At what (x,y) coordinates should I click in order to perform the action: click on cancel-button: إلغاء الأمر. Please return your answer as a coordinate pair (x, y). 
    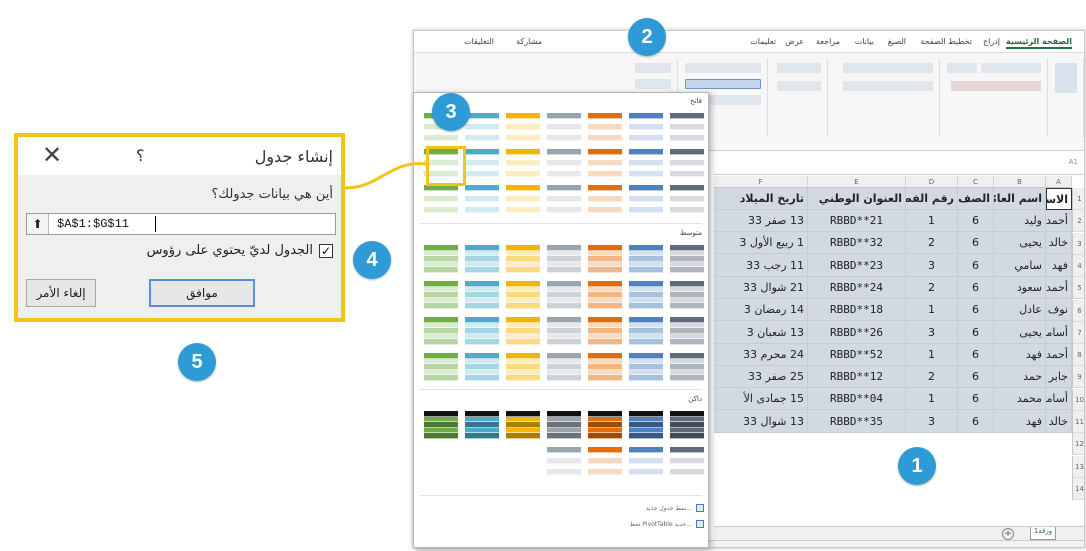
    Looking at the image, I should click on (61, 293).